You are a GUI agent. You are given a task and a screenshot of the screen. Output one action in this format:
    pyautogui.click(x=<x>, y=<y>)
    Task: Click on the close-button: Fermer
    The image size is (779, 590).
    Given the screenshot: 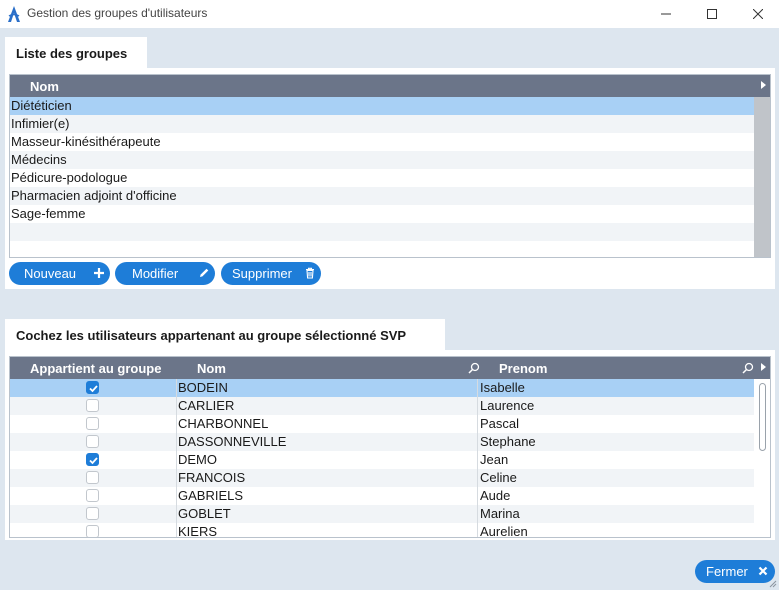 What is the action you would take?
    pyautogui.click(x=735, y=571)
    